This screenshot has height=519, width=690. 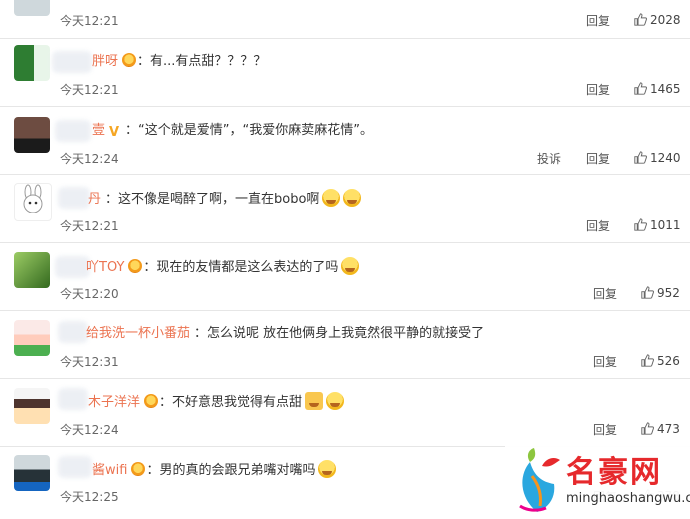 I want to click on username: 丹, so click(x=94, y=199).